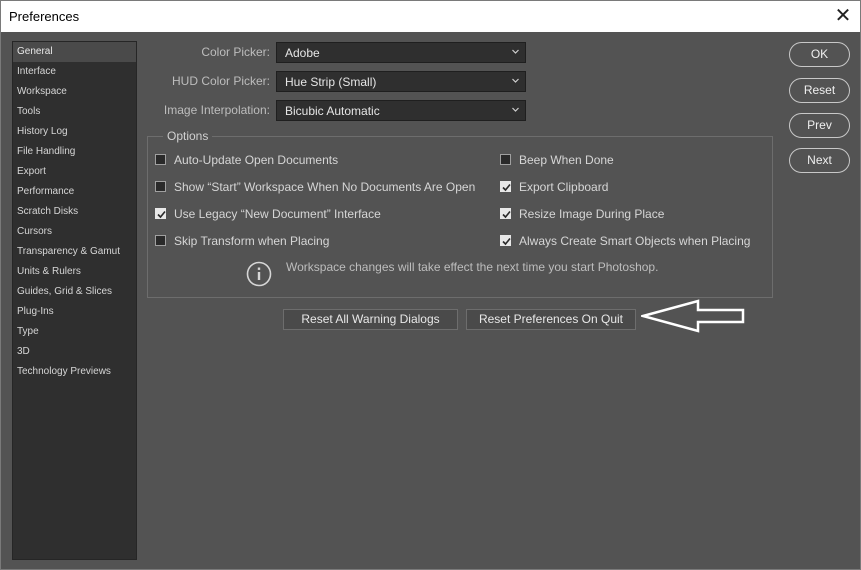 Image resolution: width=861 pixels, height=570 pixels. Describe the element at coordinates (74, 332) in the screenshot. I see `sidebar-item-type: Type` at that location.